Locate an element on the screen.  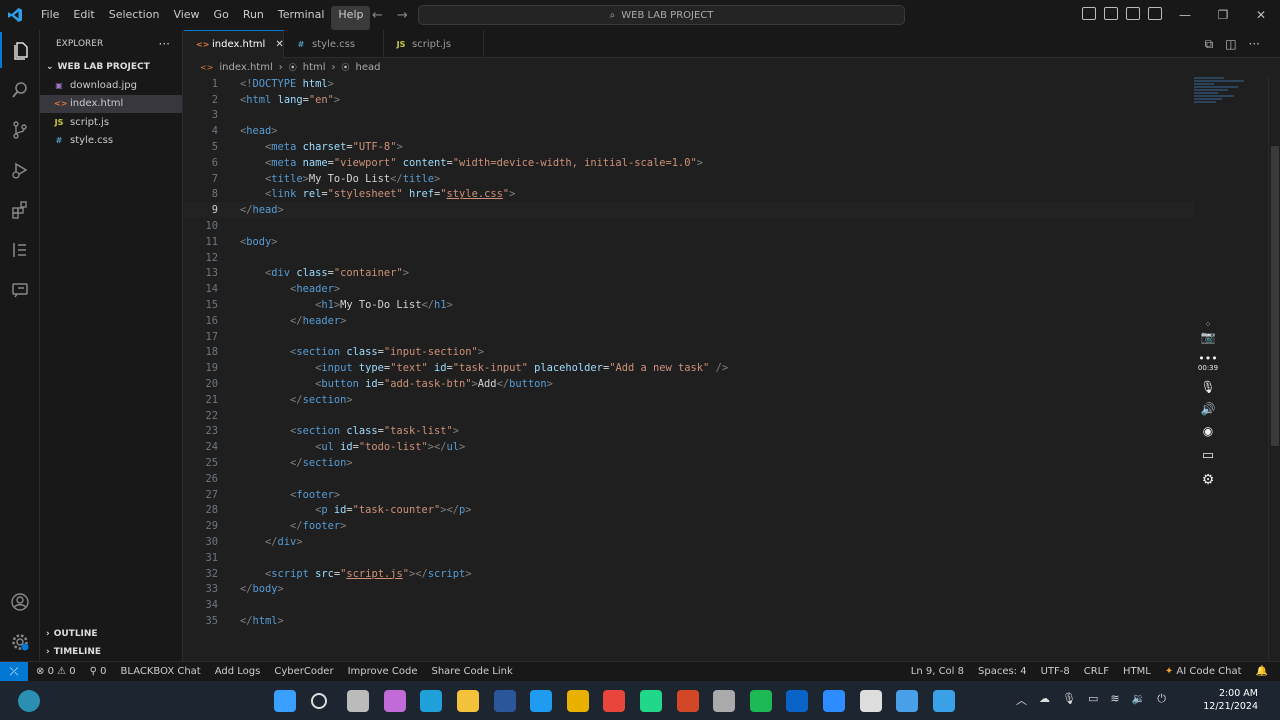
run-debug-icon is located at coordinates (20, 170).